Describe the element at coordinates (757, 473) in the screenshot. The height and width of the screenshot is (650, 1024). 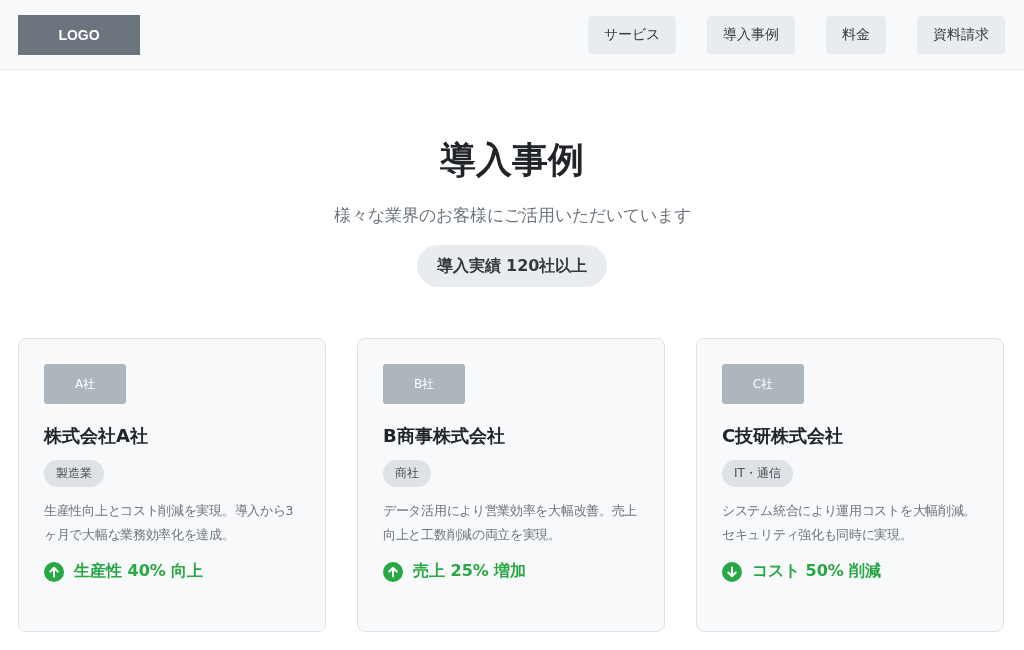
I see `industry-tag: IT・通信` at that location.